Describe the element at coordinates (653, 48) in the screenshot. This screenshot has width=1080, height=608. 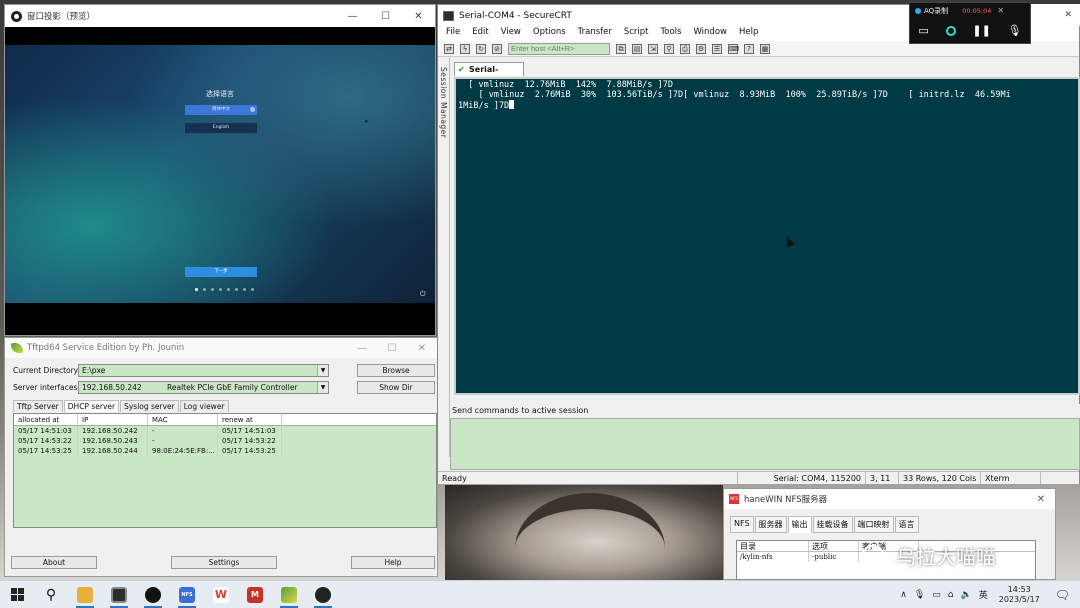
I see `copy-paste-icon: ⇲` at that location.